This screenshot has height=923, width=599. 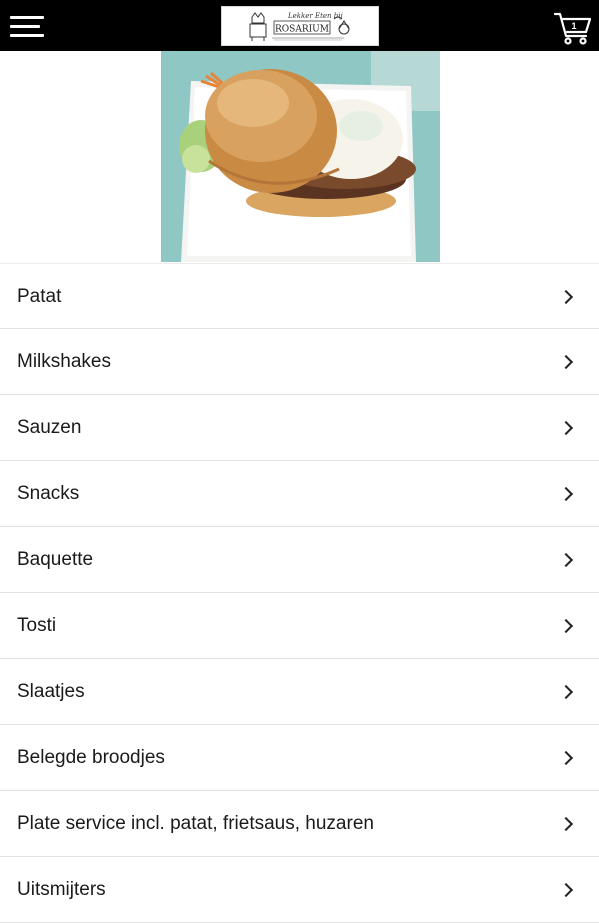 What do you see at coordinates (27, 27) in the screenshot?
I see `hamburger-menu-icon` at bounding box center [27, 27].